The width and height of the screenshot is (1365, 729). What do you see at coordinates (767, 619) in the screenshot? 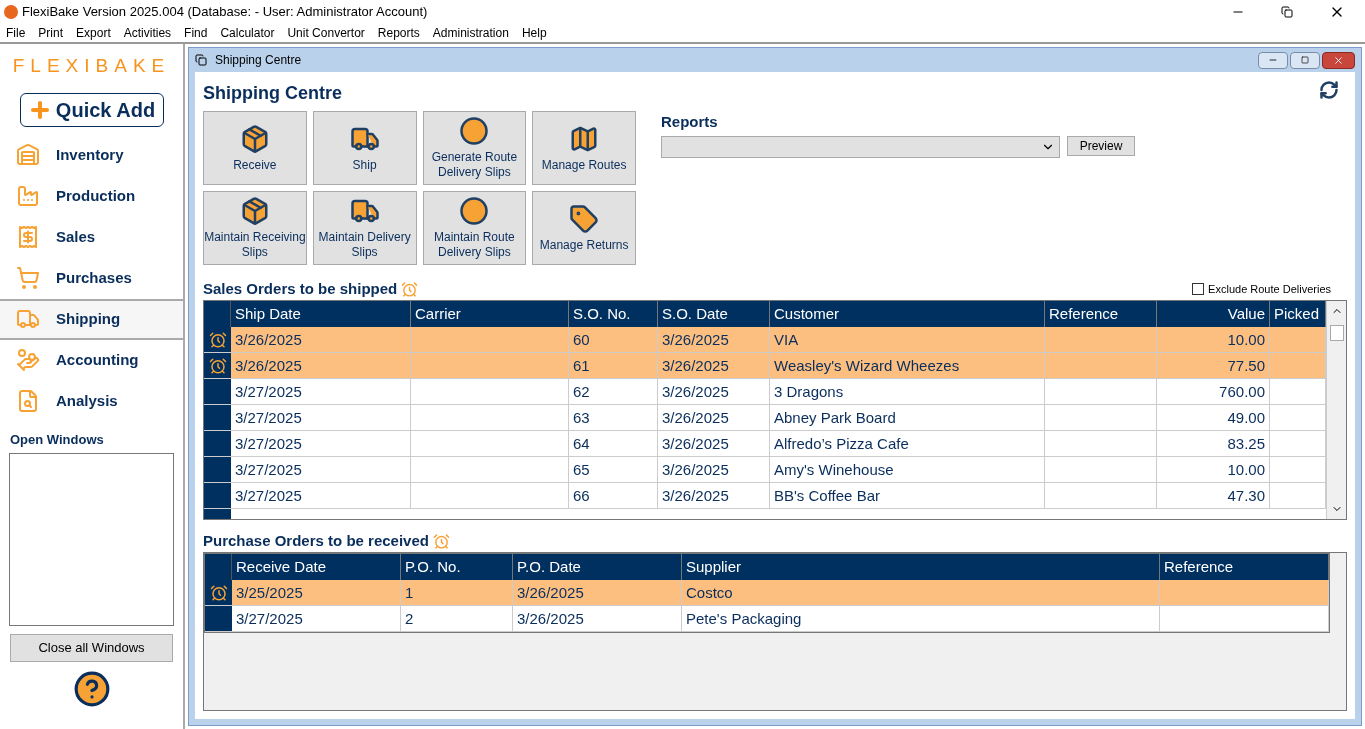
I see `table-row: 3/27/2025 2 3/26/2025 Pete's Packaging` at bounding box center [767, 619].